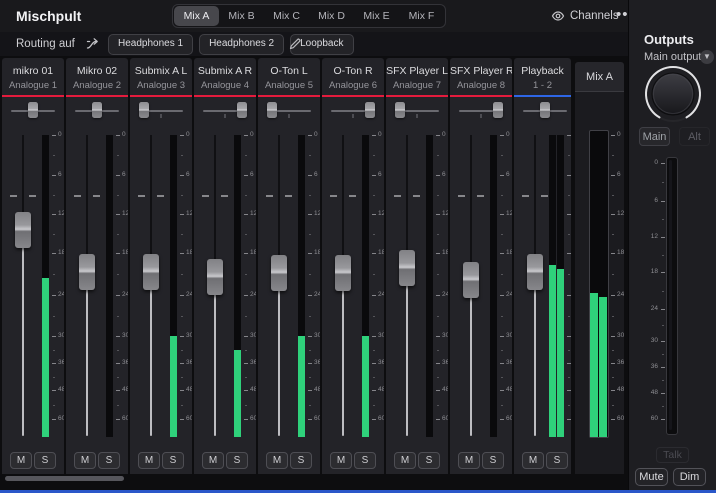 The image size is (716, 493). What do you see at coordinates (353, 85) in the screenshot?
I see `channel-subtitle: Analogue 6` at bounding box center [353, 85].